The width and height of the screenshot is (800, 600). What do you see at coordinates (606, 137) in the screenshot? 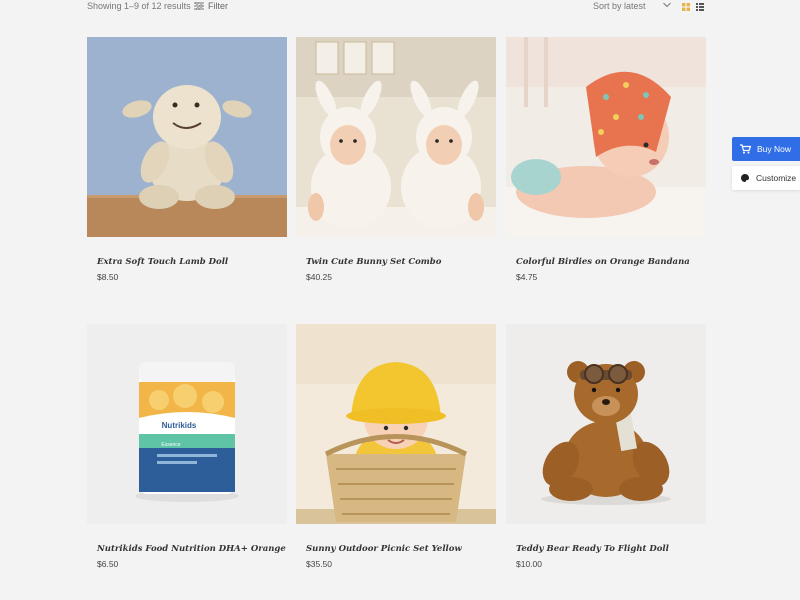
I see `product-image-orange-bandana` at bounding box center [606, 137].